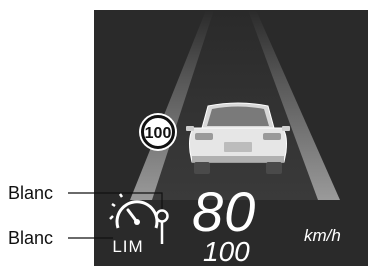 The width and height of the screenshot is (368, 267). Describe the element at coordinates (127, 246) in the screenshot. I see `lim-label: LIM` at that location.